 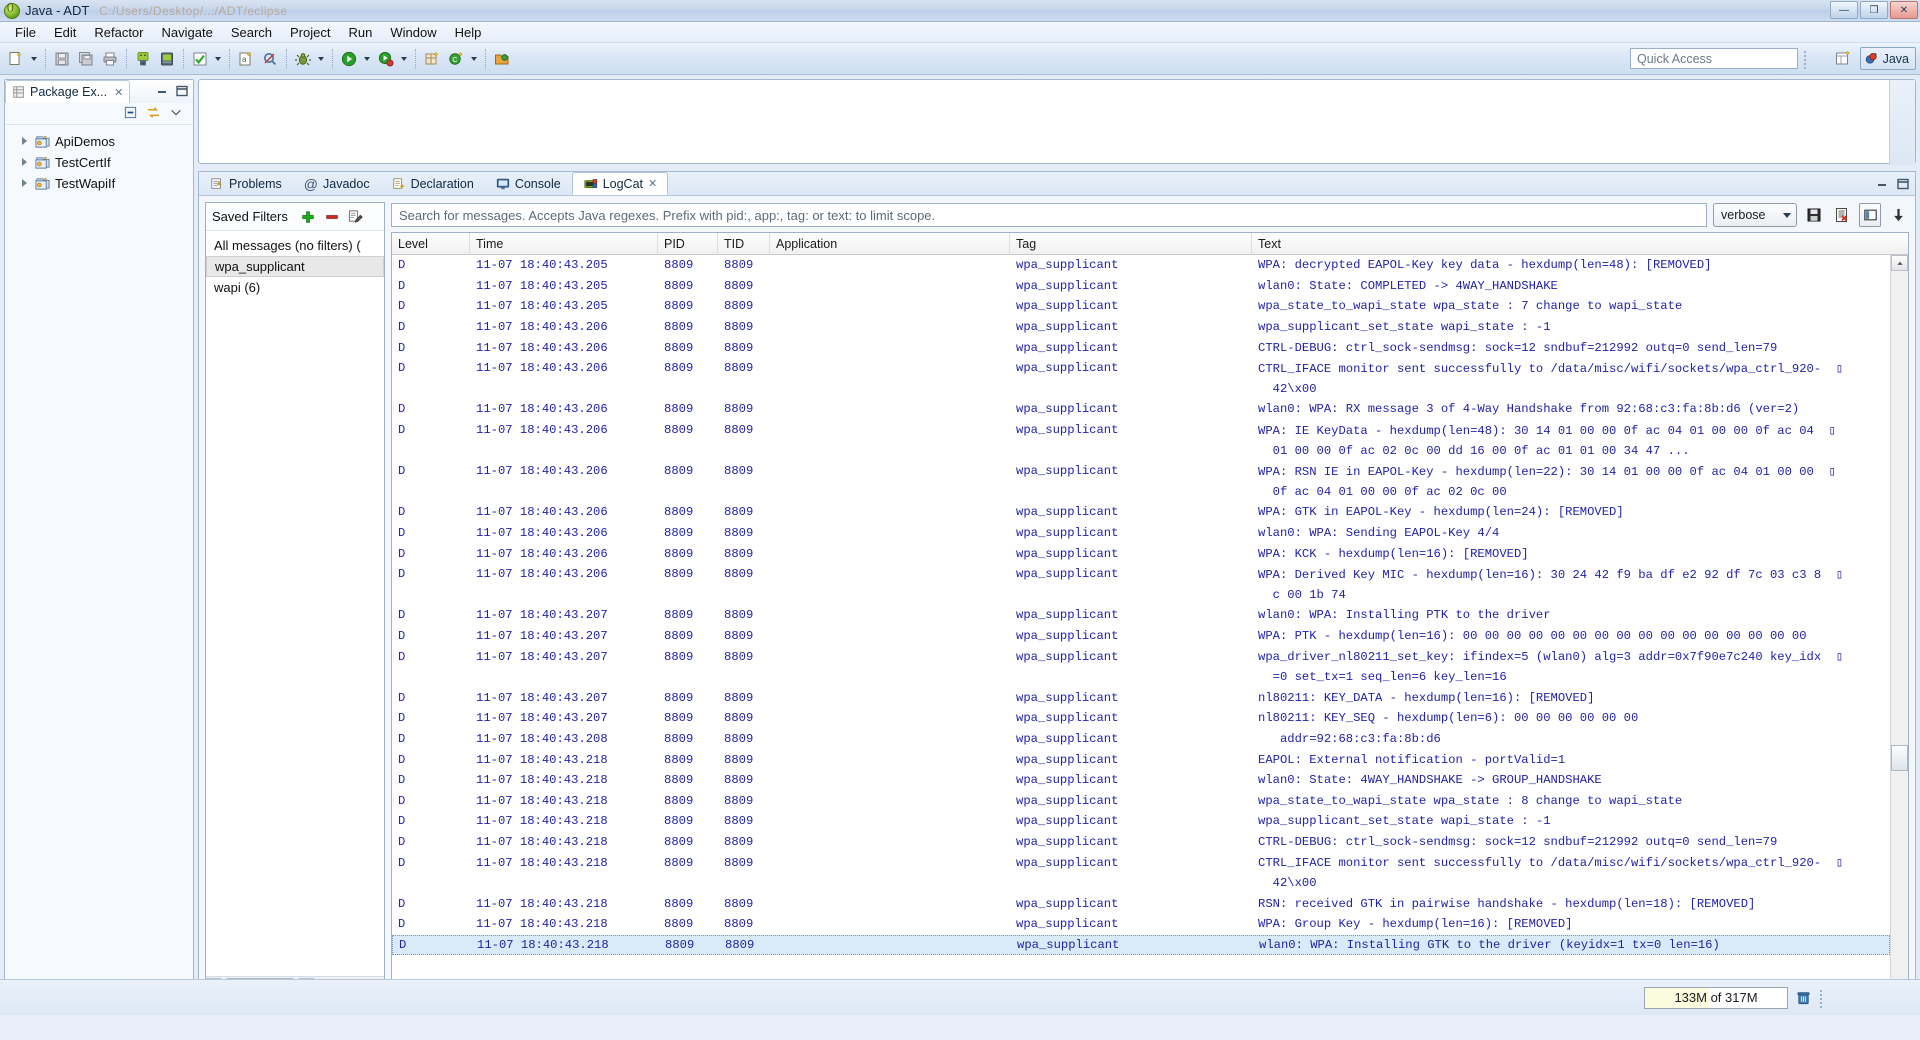 I want to click on menu-file: File, so click(x=25, y=32).